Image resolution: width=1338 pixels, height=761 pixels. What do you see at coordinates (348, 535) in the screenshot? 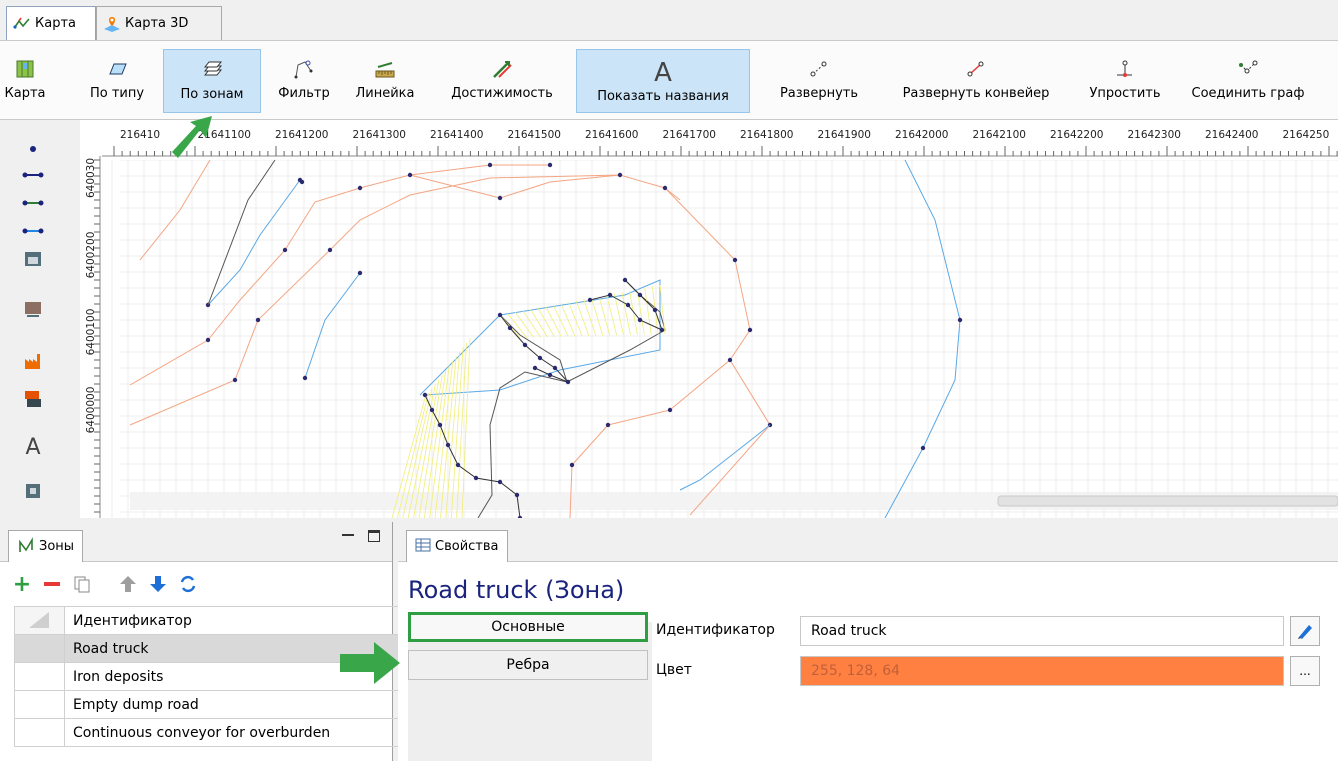
I see `minimize-icon` at bounding box center [348, 535].